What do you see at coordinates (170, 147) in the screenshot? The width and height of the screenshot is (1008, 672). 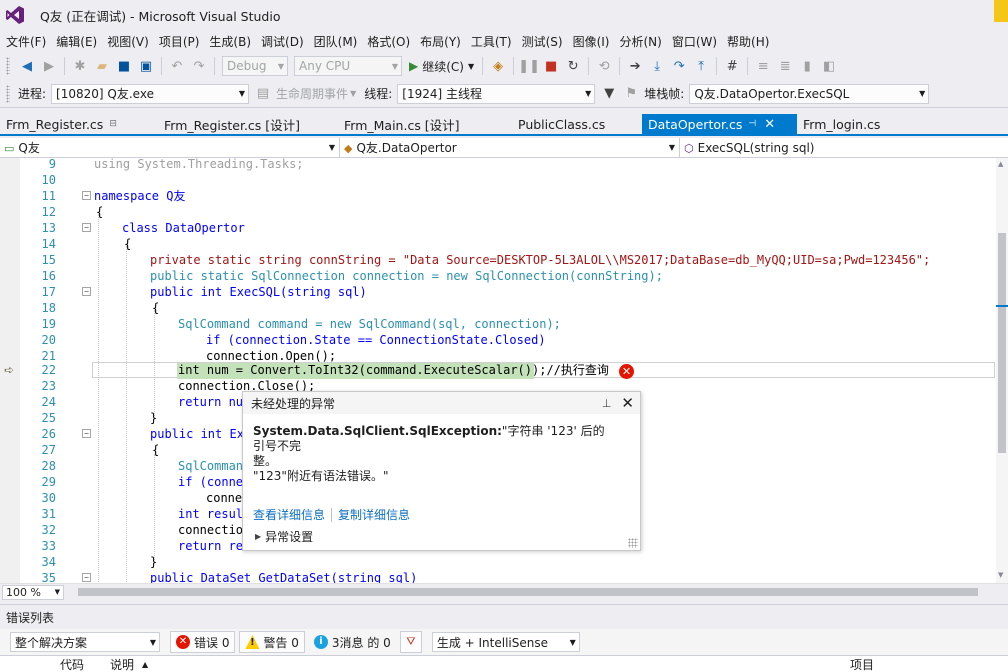 I see `project-nav-select: ▭ Q友 ▼` at bounding box center [170, 147].